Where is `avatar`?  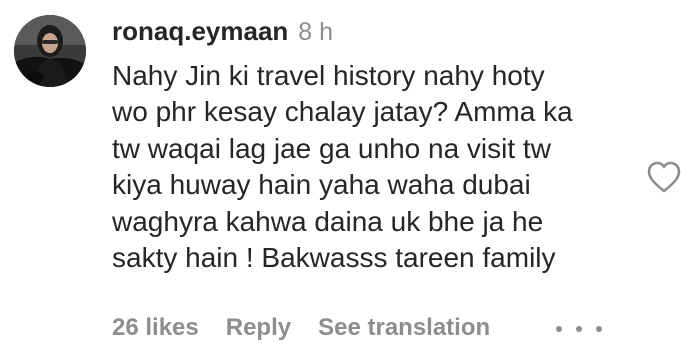 avatar is located at coordinates (50, 51).